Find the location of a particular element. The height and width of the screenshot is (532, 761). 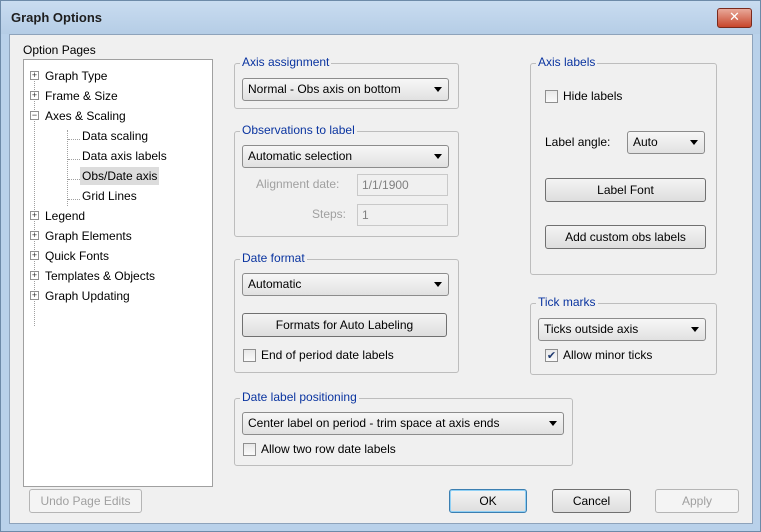

two-row-labels-checkbox is located at coordinates (249, 449).